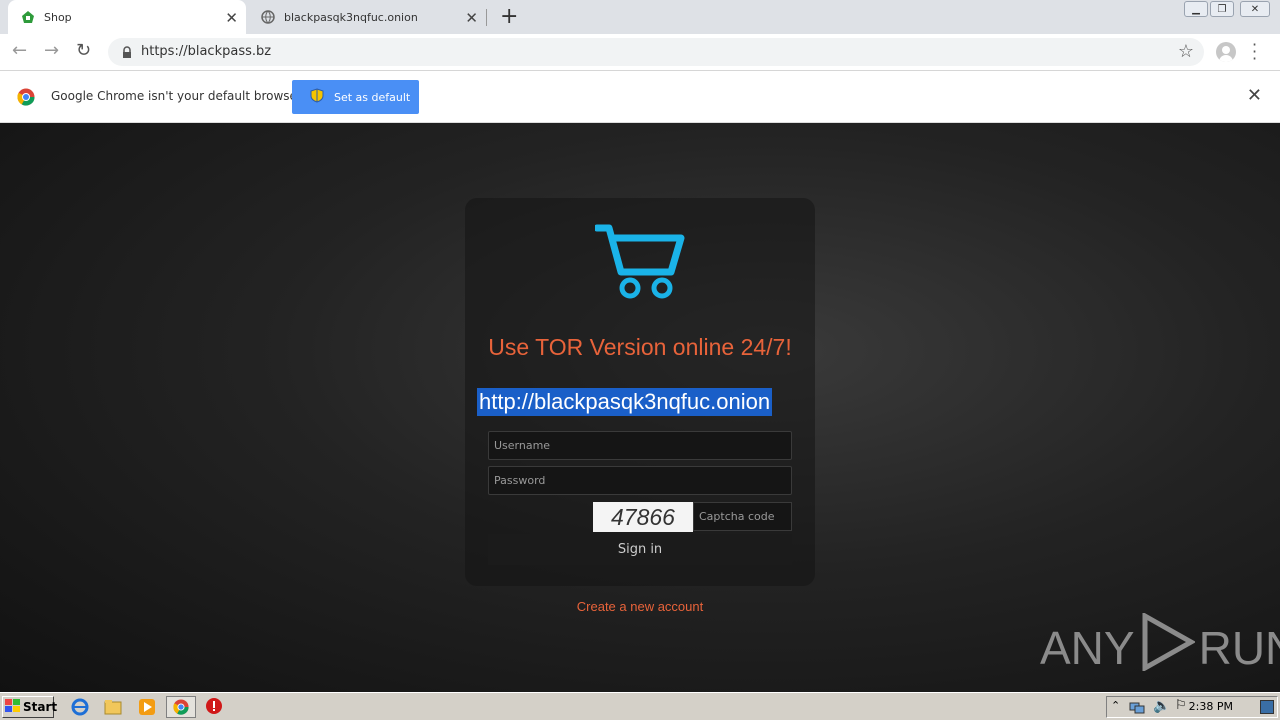  Describe the element at coordinates (58, 17) in the screenshot. I see `tab-title: Shop` at that location.